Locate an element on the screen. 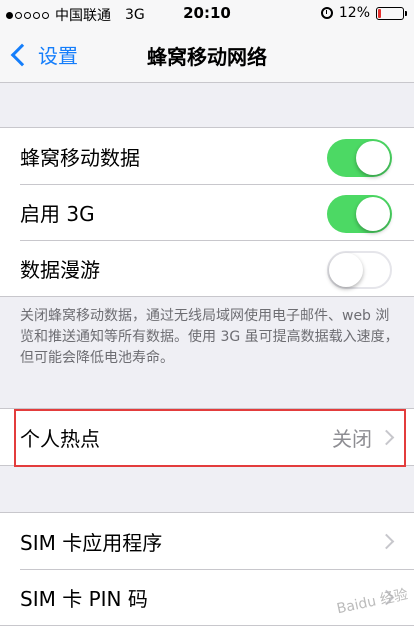 The height and width of the screenshot is (626, 414). cellular-data-toggle is located at coordinates (359, 158).